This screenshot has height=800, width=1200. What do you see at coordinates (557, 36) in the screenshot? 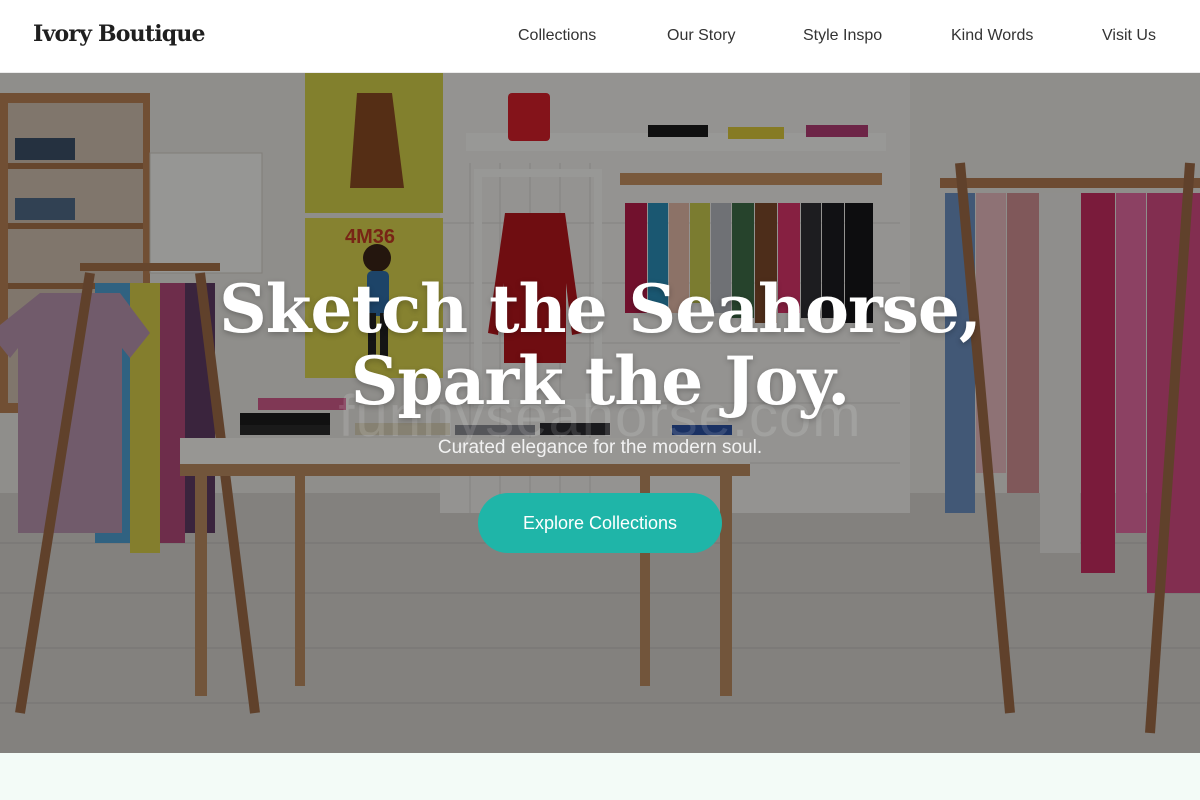
I see `nav-collections: Collections` at bounding box center [557, 36].